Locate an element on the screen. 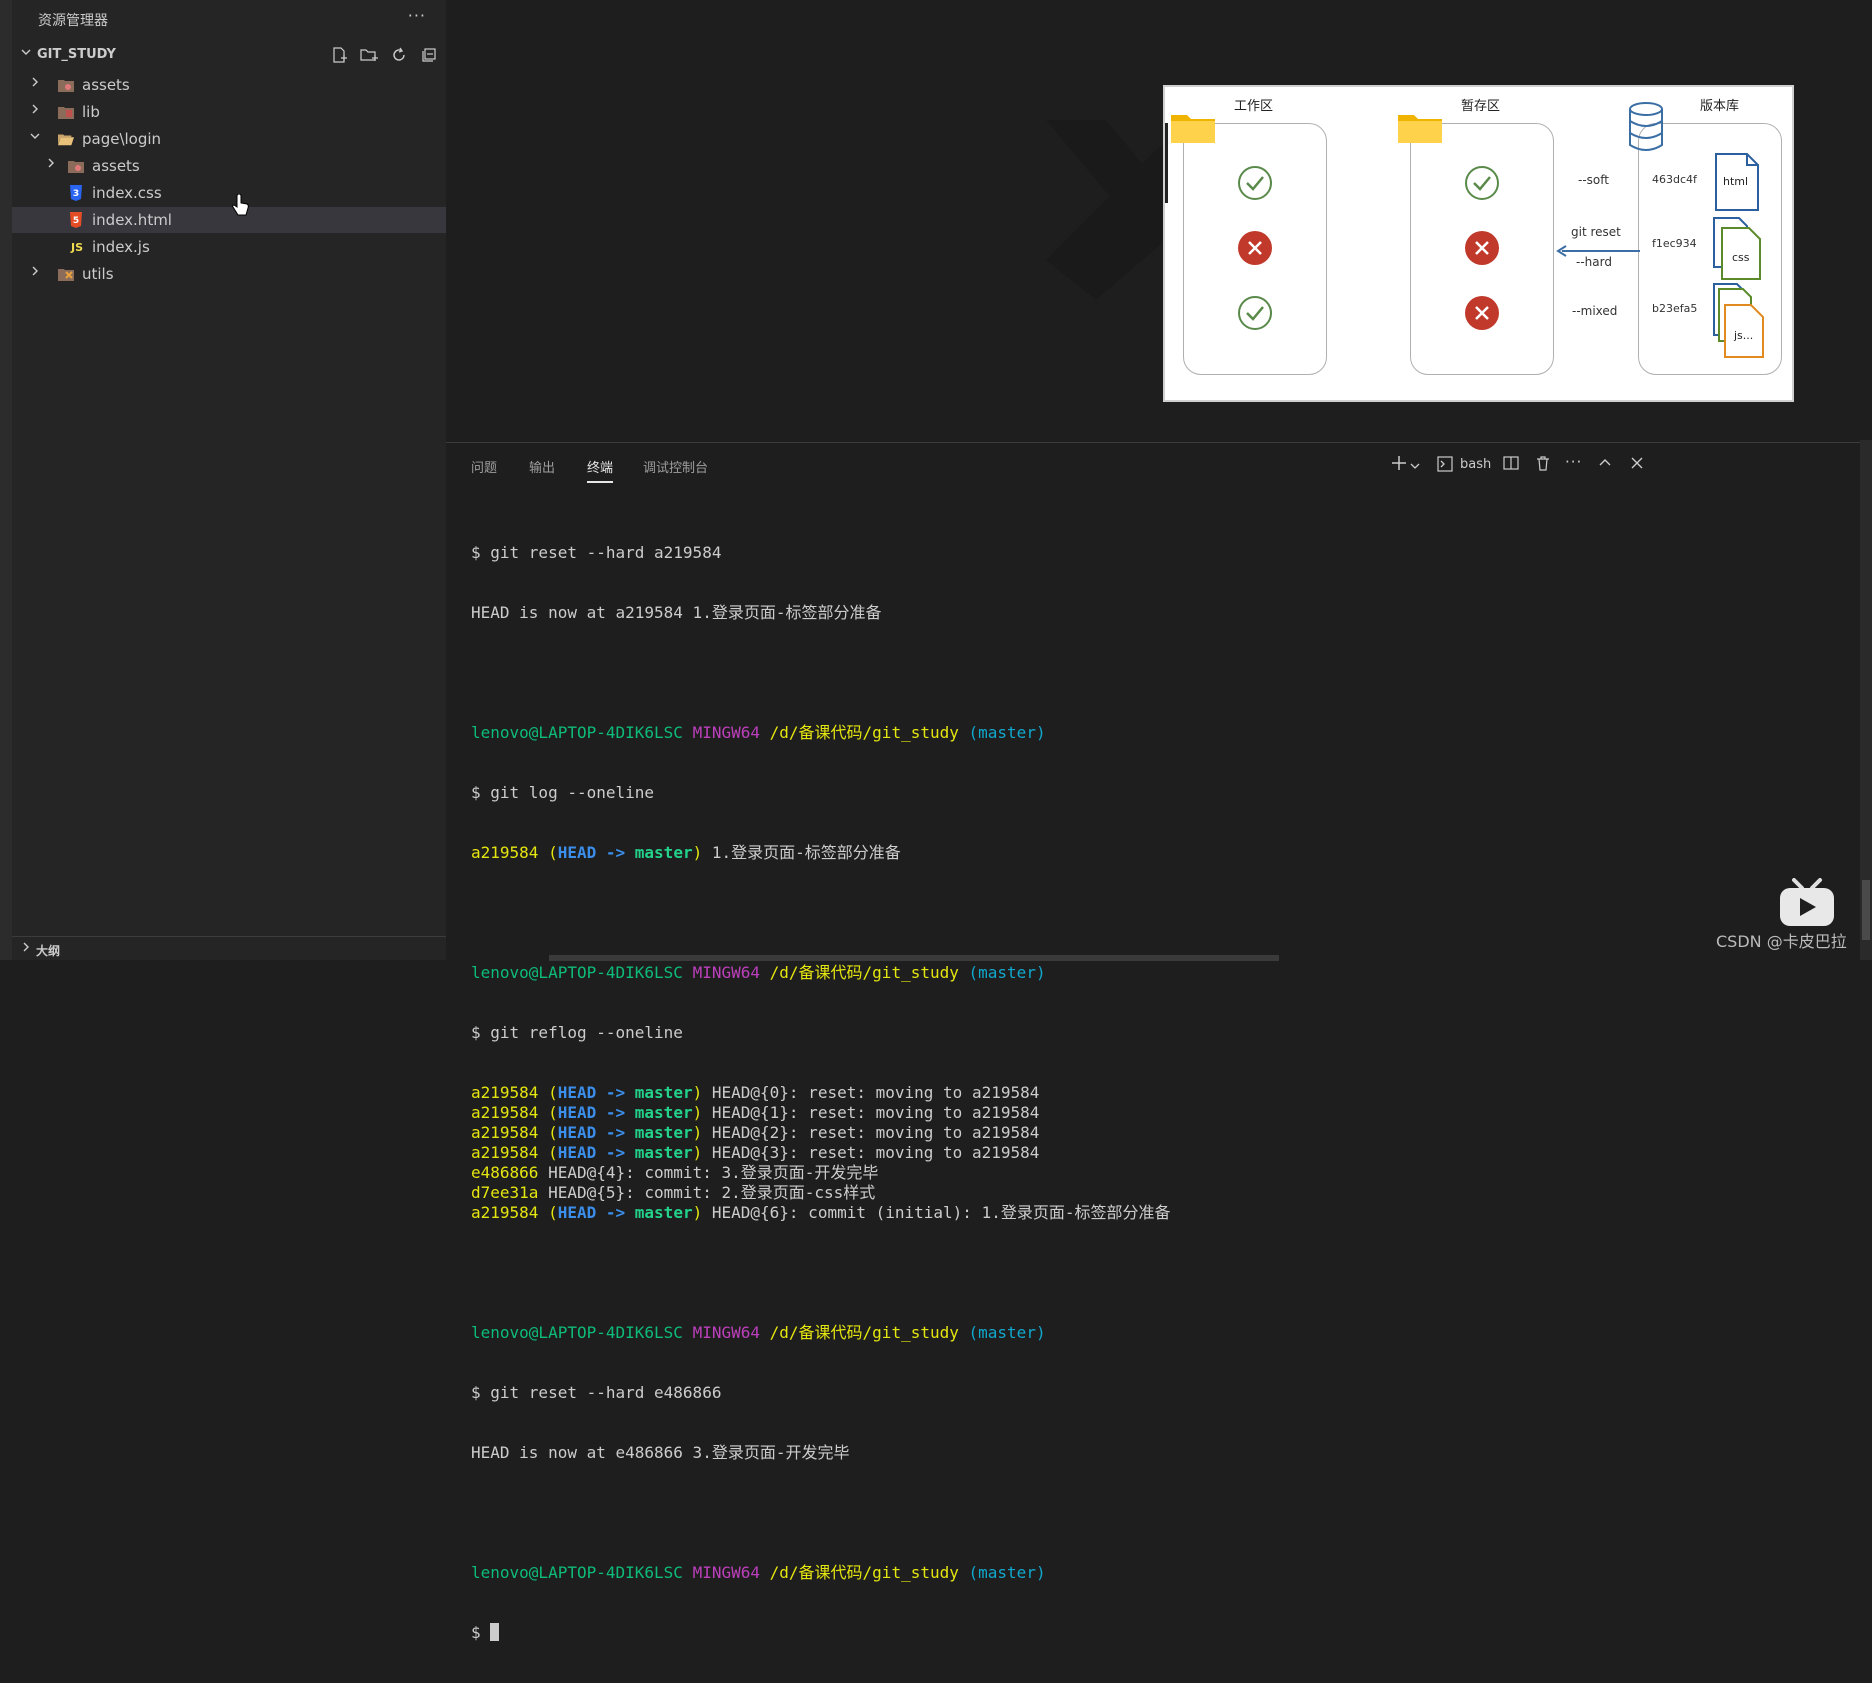  new-folder-icon is located at coordinates (369, 55).